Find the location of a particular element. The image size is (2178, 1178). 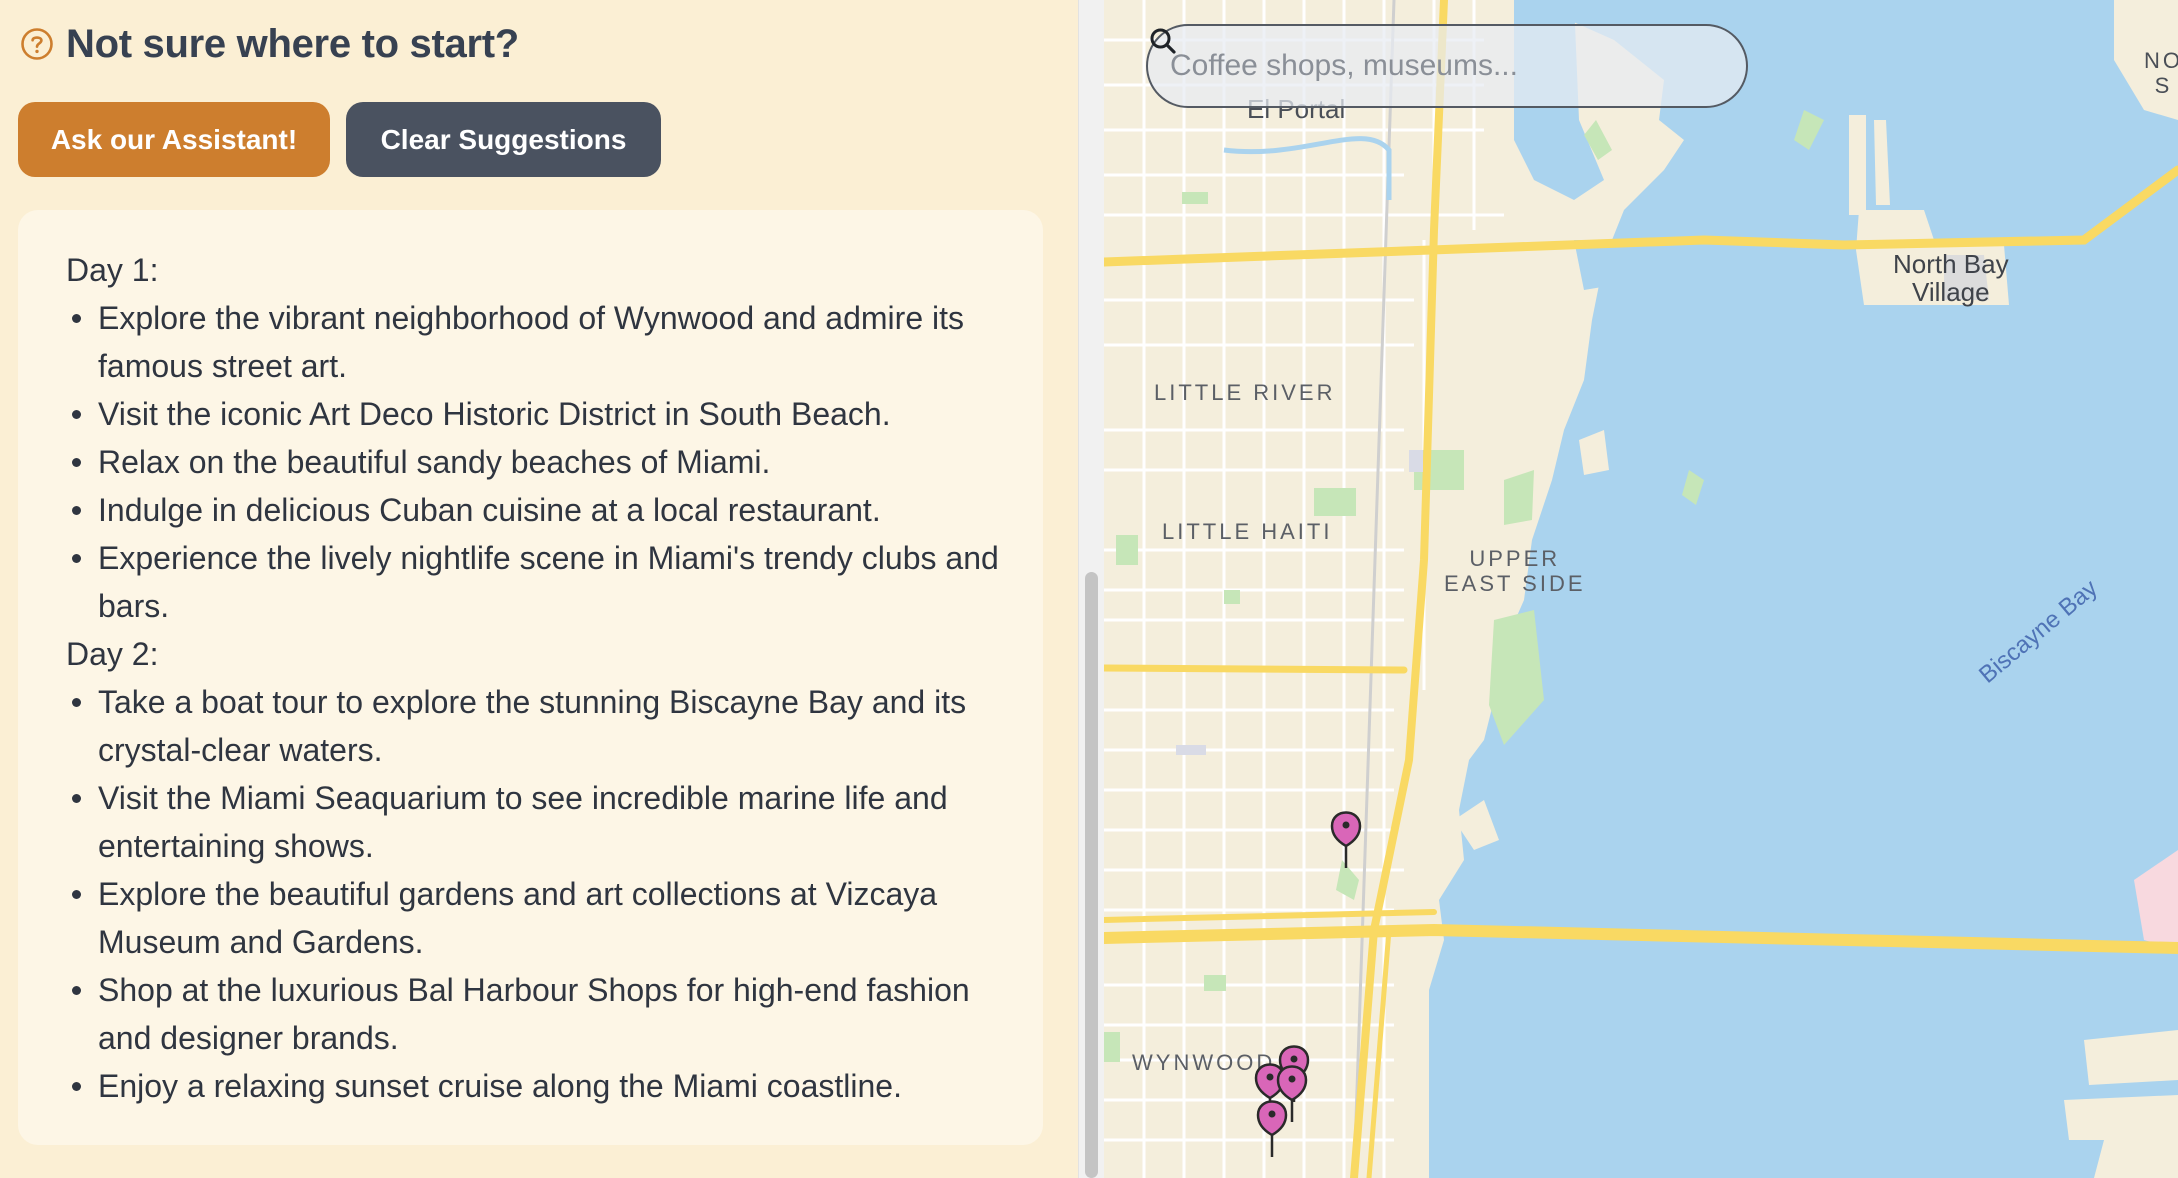

panel-heading: Not sure where to start? is located at coordinates (269, 44).